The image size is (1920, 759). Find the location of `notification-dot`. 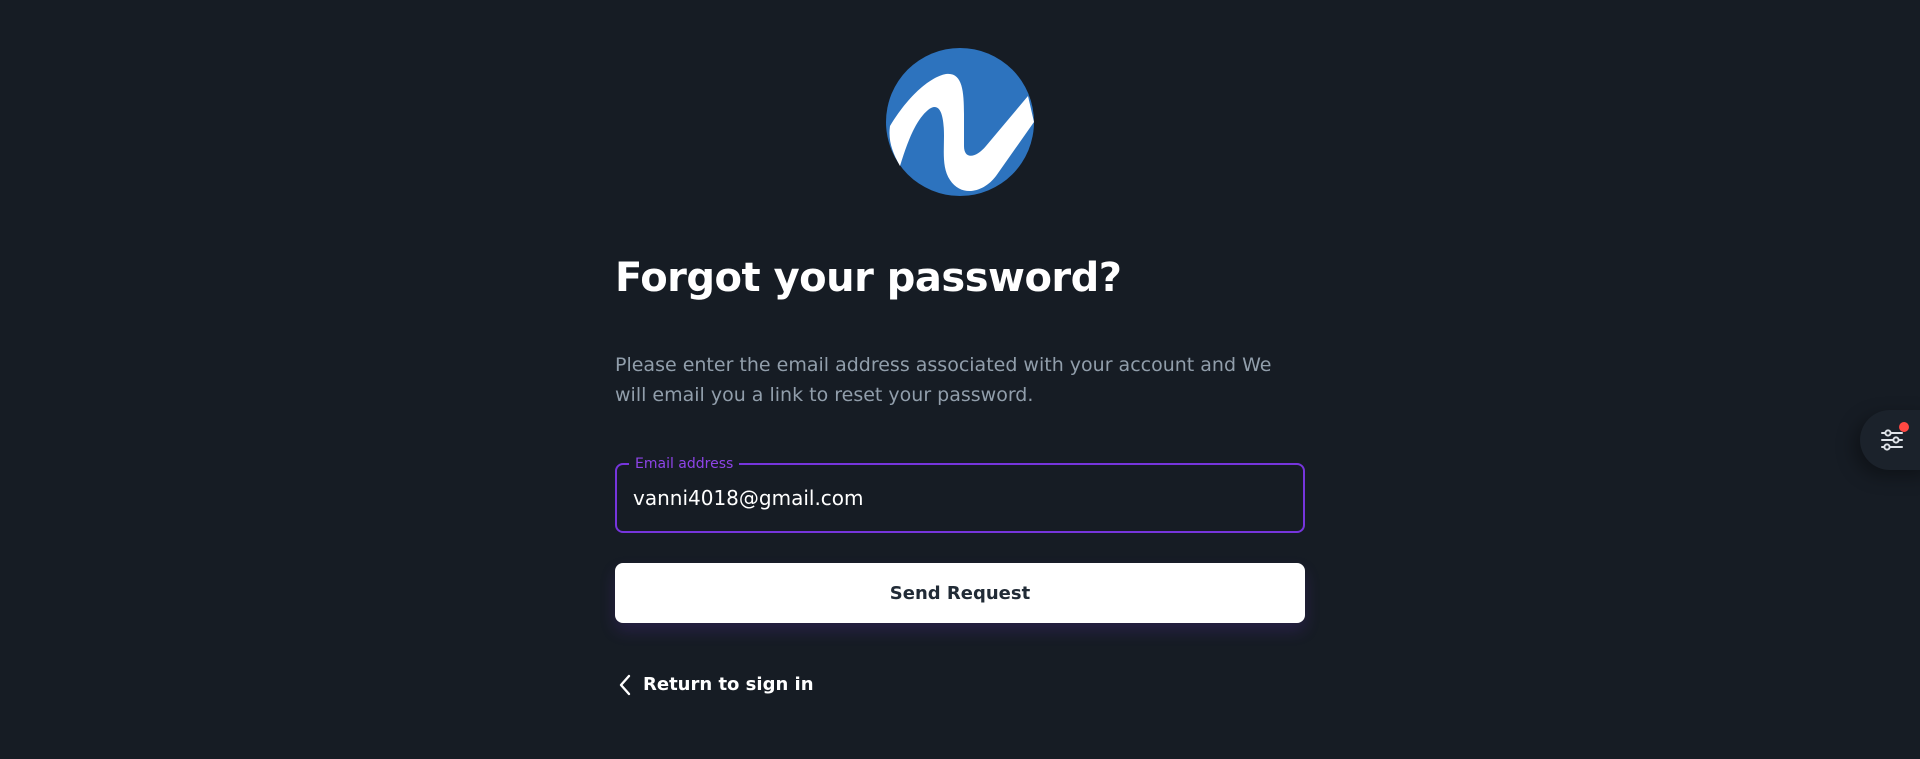

notification-dot is located at coordinates (1904, 427).